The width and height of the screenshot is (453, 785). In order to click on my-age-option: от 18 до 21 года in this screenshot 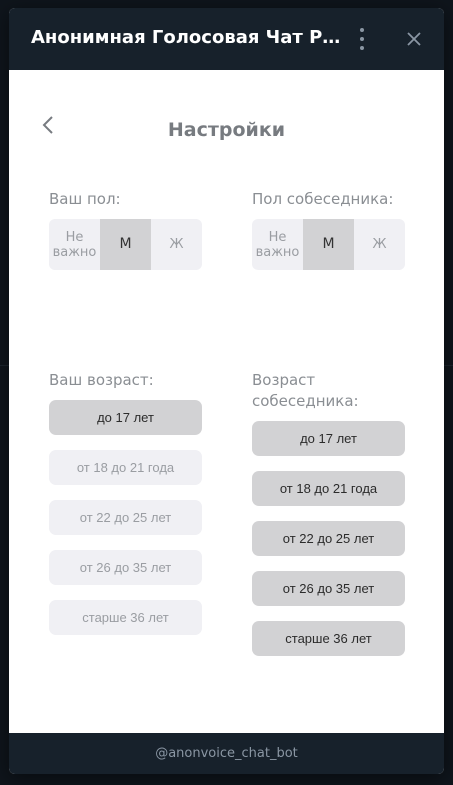, I will do `click(125, 467)`.